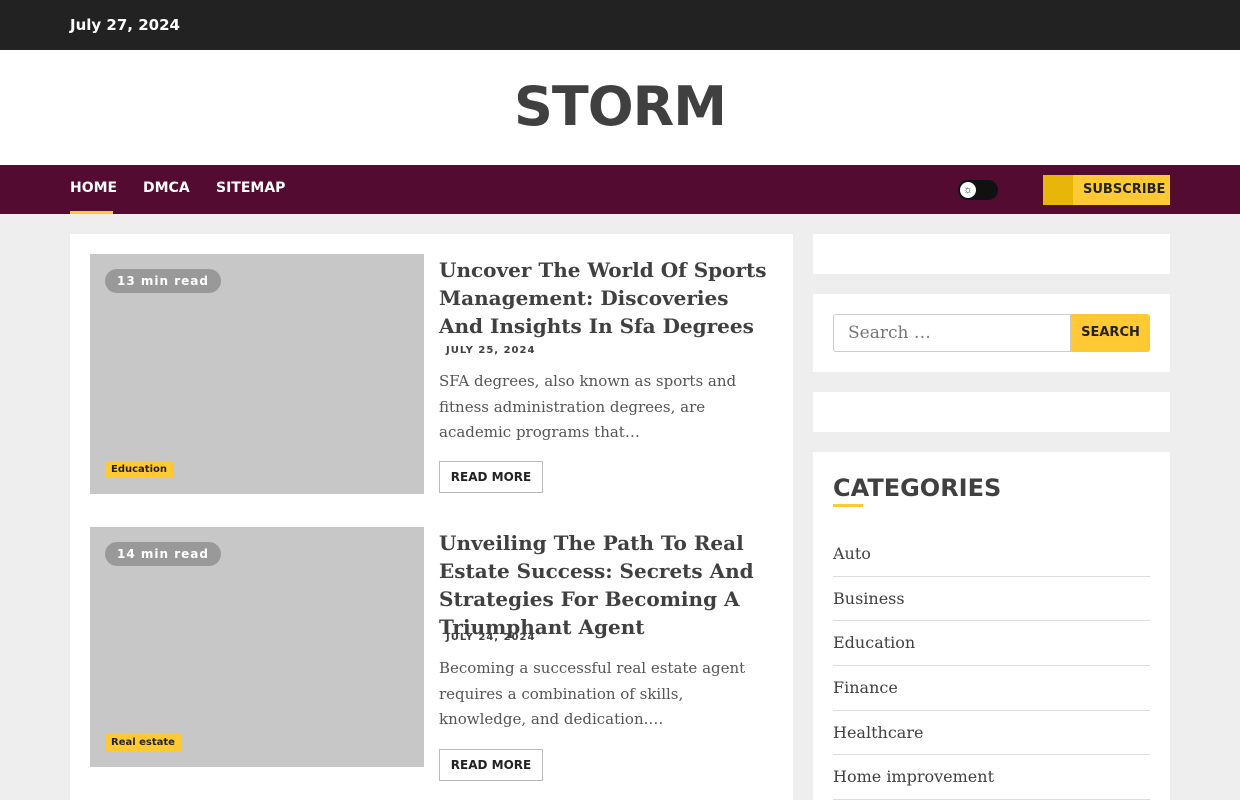 This screenshot has height=800, width=1240. What do you see at coordinates (991, 599) in the screenshot?
I see `category-link-business: Business` at bounding box center [991, 599].